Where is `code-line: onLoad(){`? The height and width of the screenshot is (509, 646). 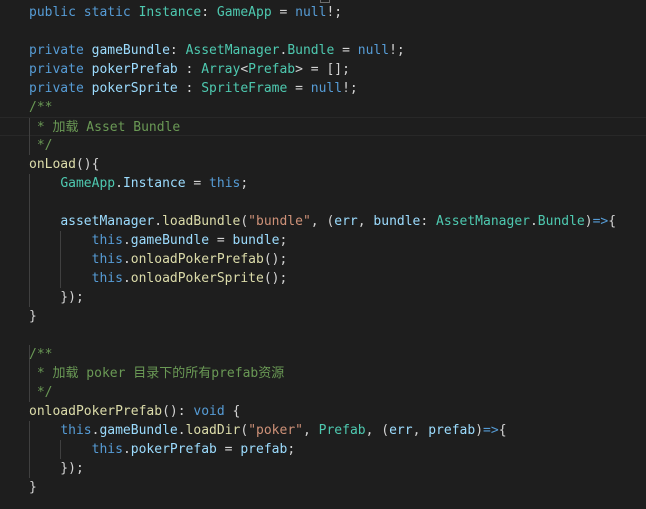 code-line: onLoad(){ is located at coordinates (323, 164).